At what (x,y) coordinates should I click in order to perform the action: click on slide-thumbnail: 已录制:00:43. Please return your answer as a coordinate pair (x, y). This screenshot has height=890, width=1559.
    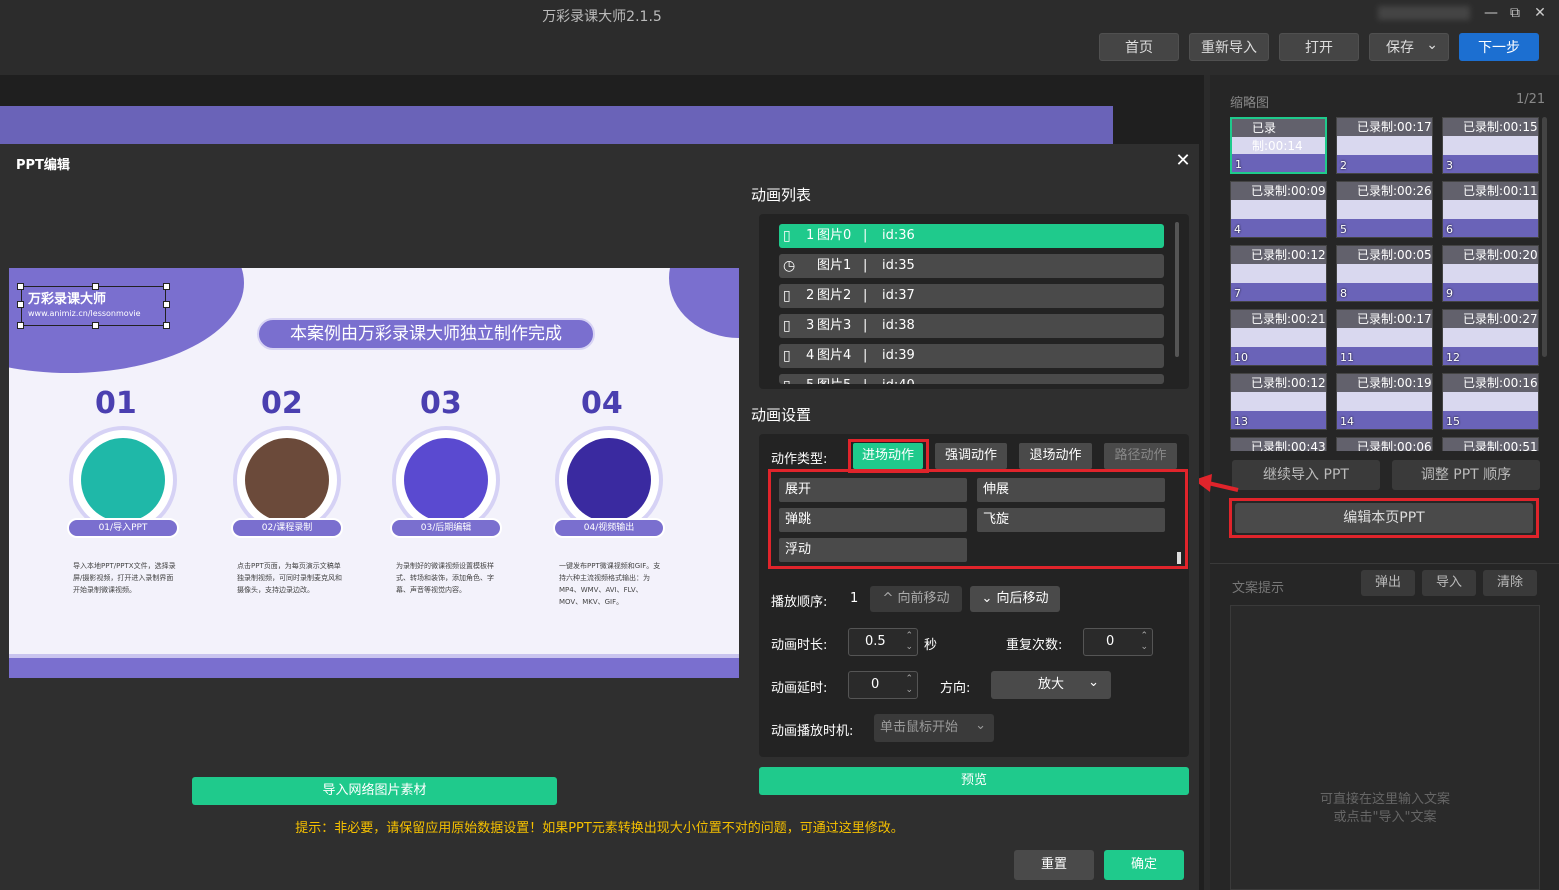
    Looking at the image, I should click on (1278, 444).